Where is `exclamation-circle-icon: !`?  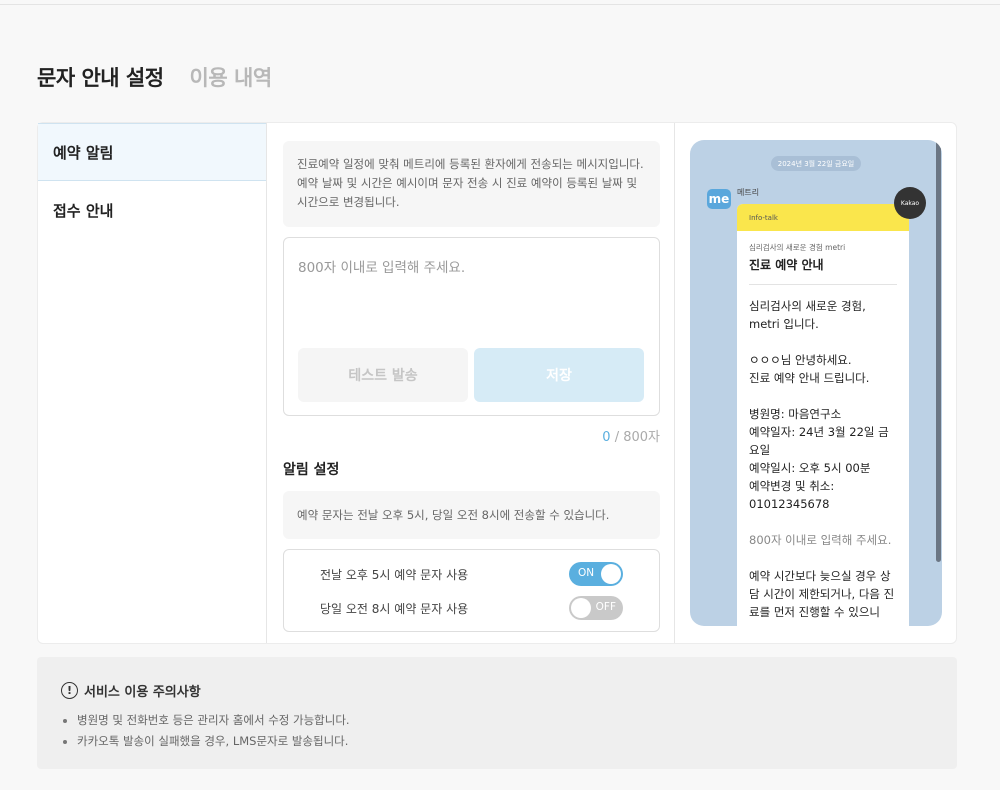 exclamation-circle-icon: ! is located at coordinates (69, 690).